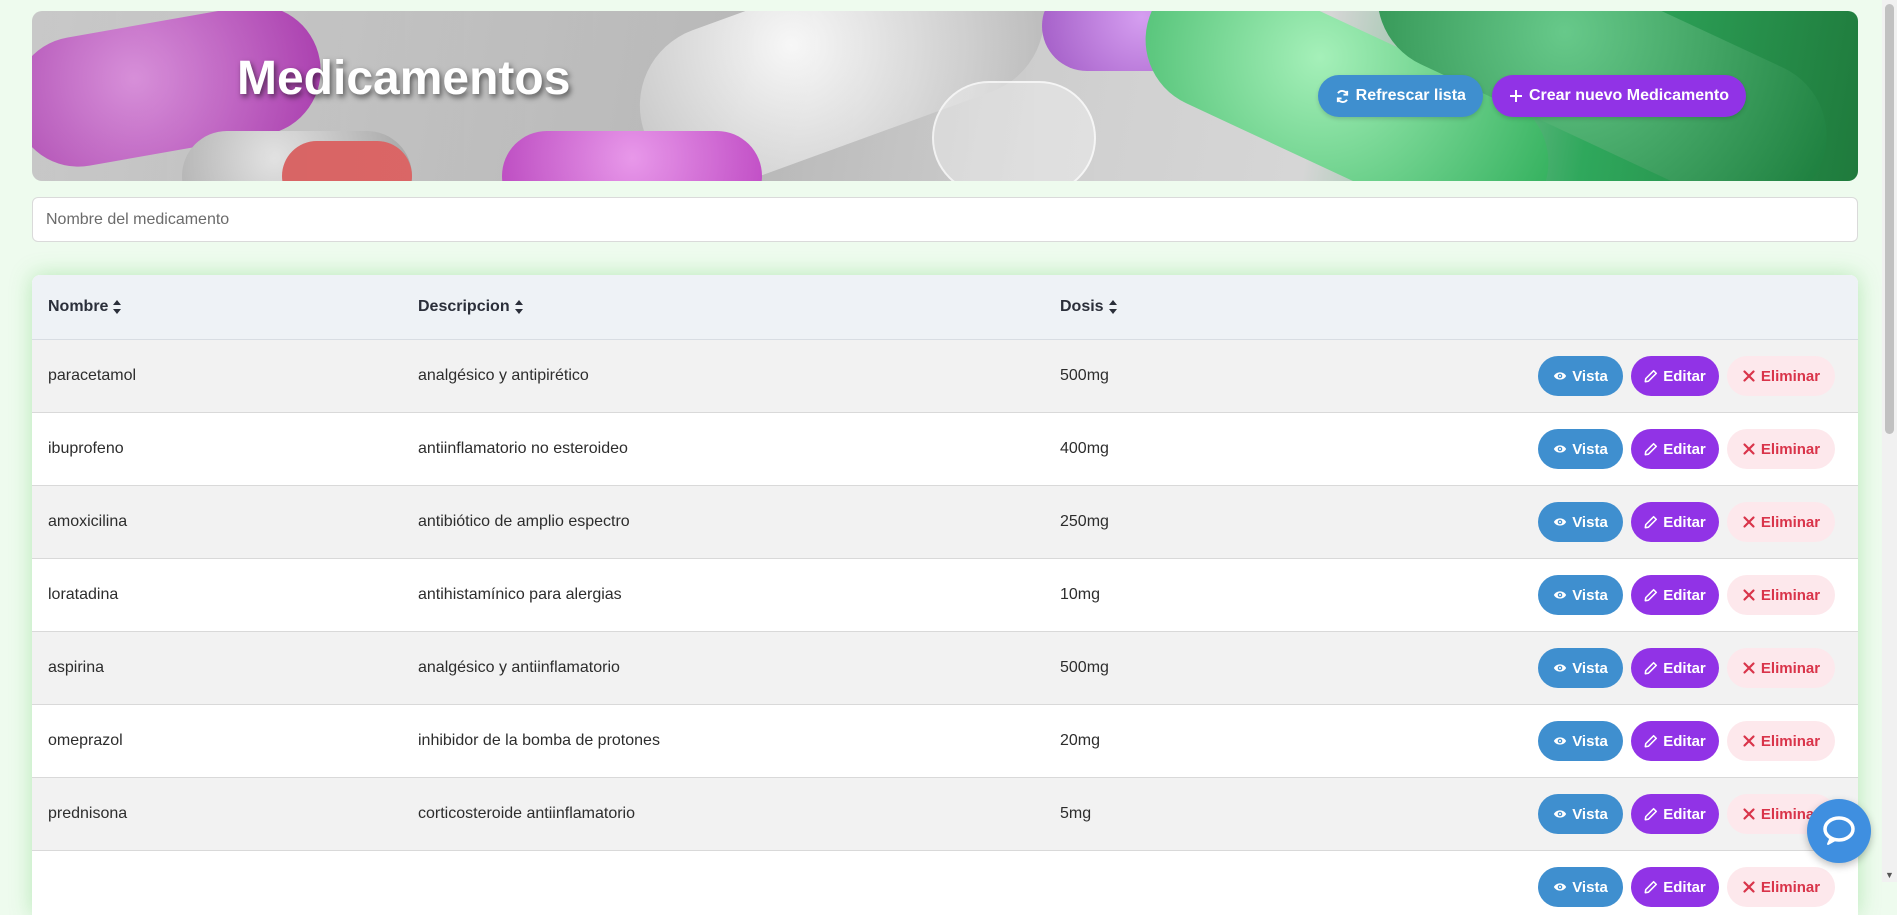 Image resolution: width=1897 pixels, height=915 pixels. I want to click on cell-dosis: 20mg, so click(1080, 740).